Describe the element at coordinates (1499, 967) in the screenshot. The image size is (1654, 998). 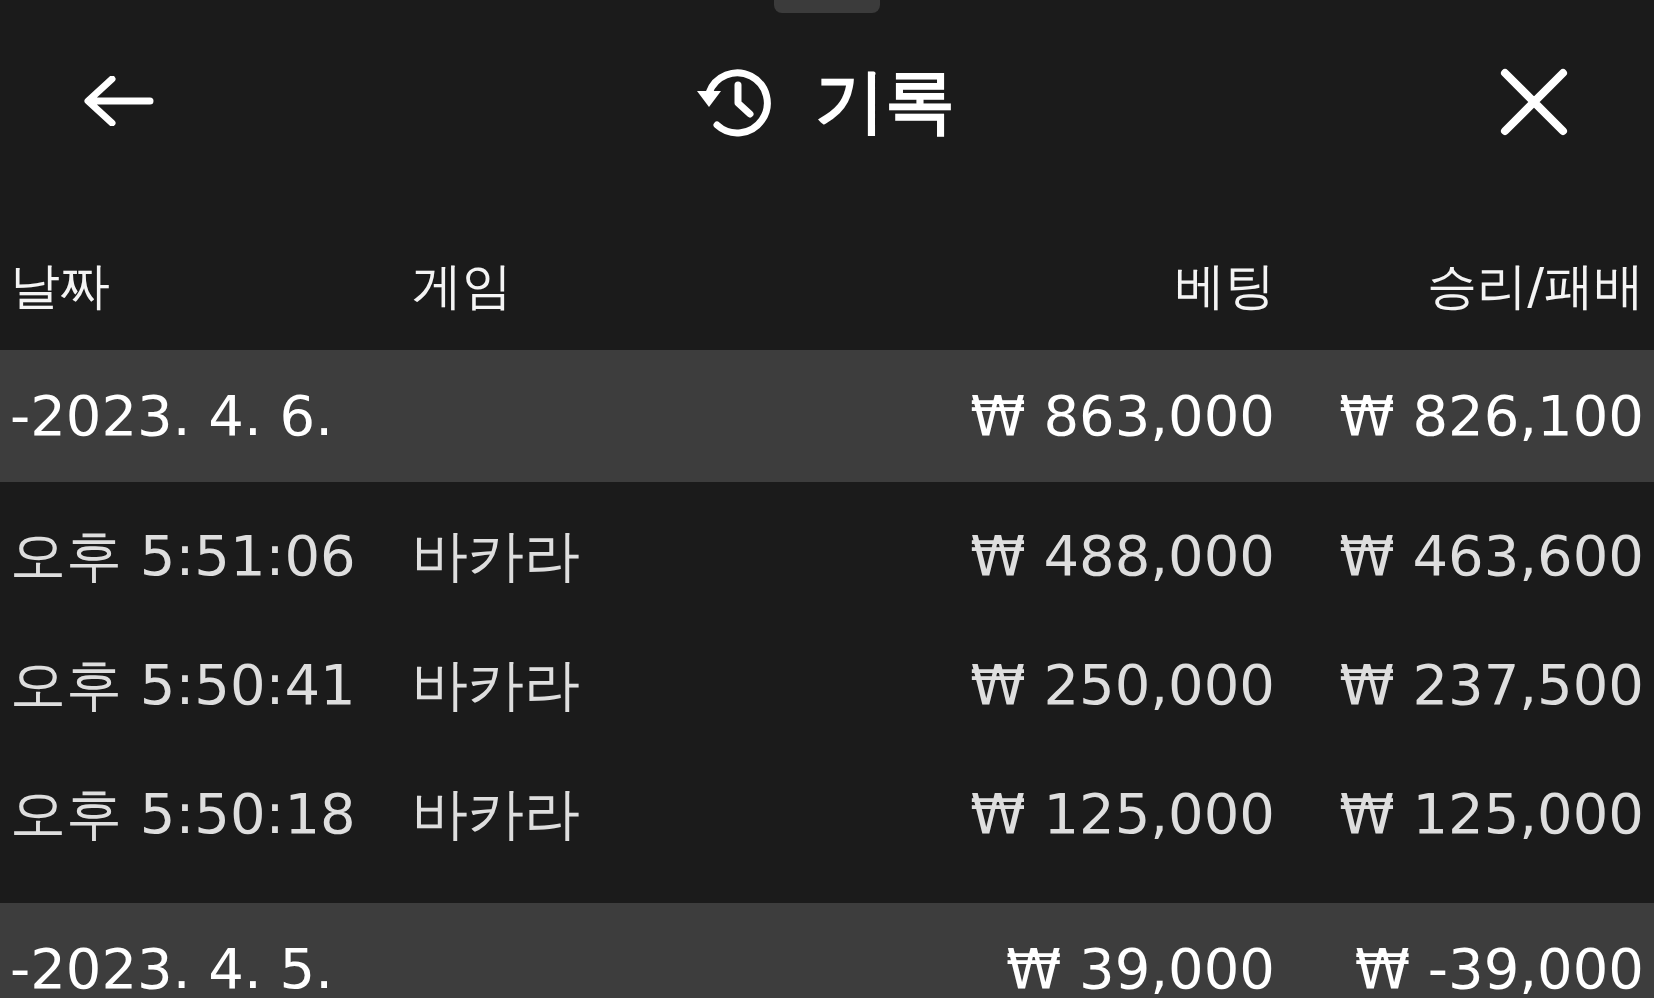
I see `group-result-total: ₩ -39,000` at that location.